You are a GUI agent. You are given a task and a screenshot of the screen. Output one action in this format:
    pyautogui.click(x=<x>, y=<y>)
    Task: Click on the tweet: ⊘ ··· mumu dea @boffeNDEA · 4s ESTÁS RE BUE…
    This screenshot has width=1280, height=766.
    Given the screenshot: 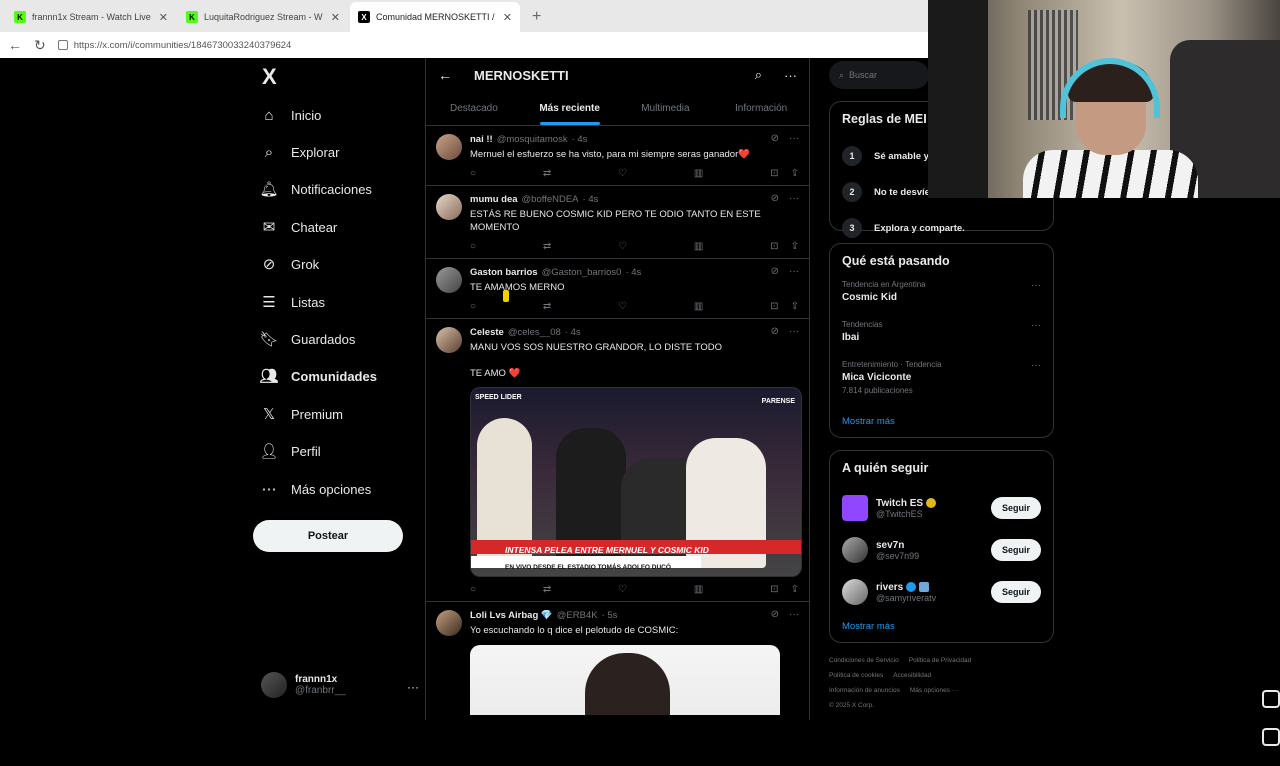 What is the action you would take?
    pyautogui.click(x=617, y=222)
    